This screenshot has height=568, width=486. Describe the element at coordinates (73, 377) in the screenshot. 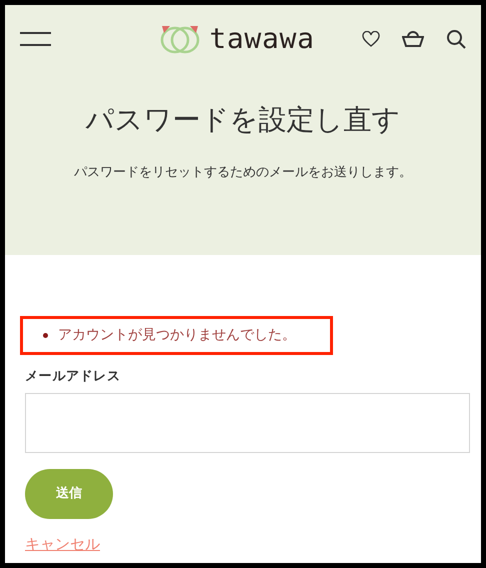

I see `field-label: メールアドレス` at that location.